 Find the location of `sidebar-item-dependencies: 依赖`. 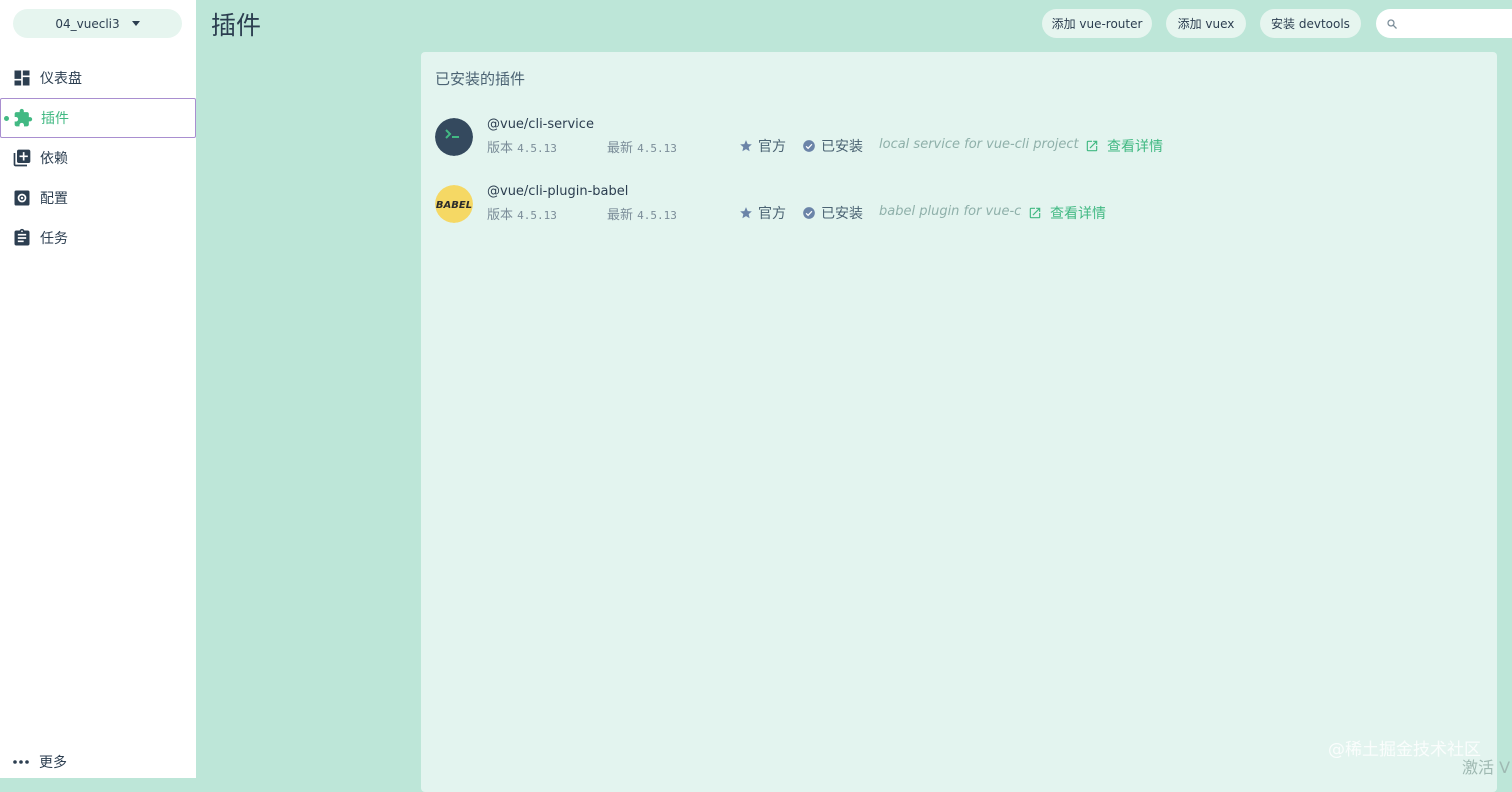

sidebar-item-dependencies: 依赖 is located at coordinates (98, 158).